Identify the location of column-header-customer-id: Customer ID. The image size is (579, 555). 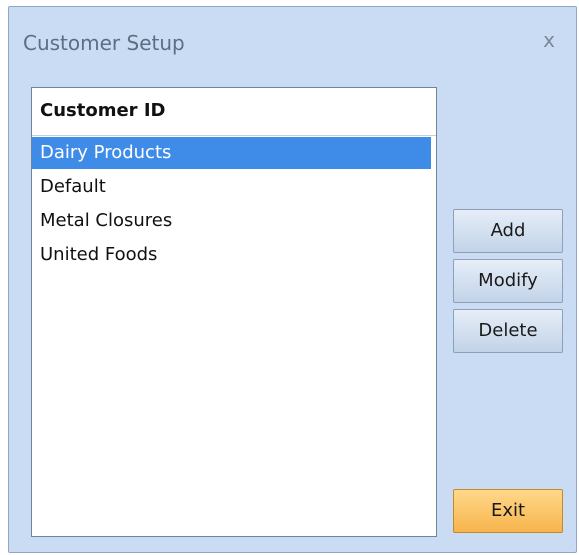
(103, 110).